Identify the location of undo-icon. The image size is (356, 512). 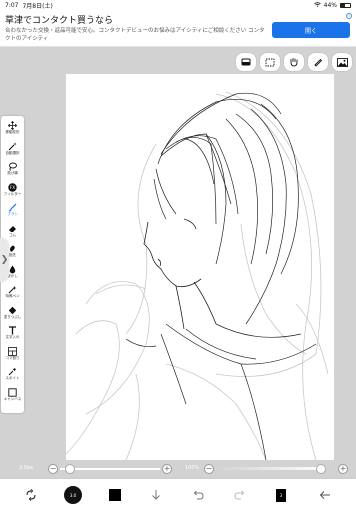
(198, 495).